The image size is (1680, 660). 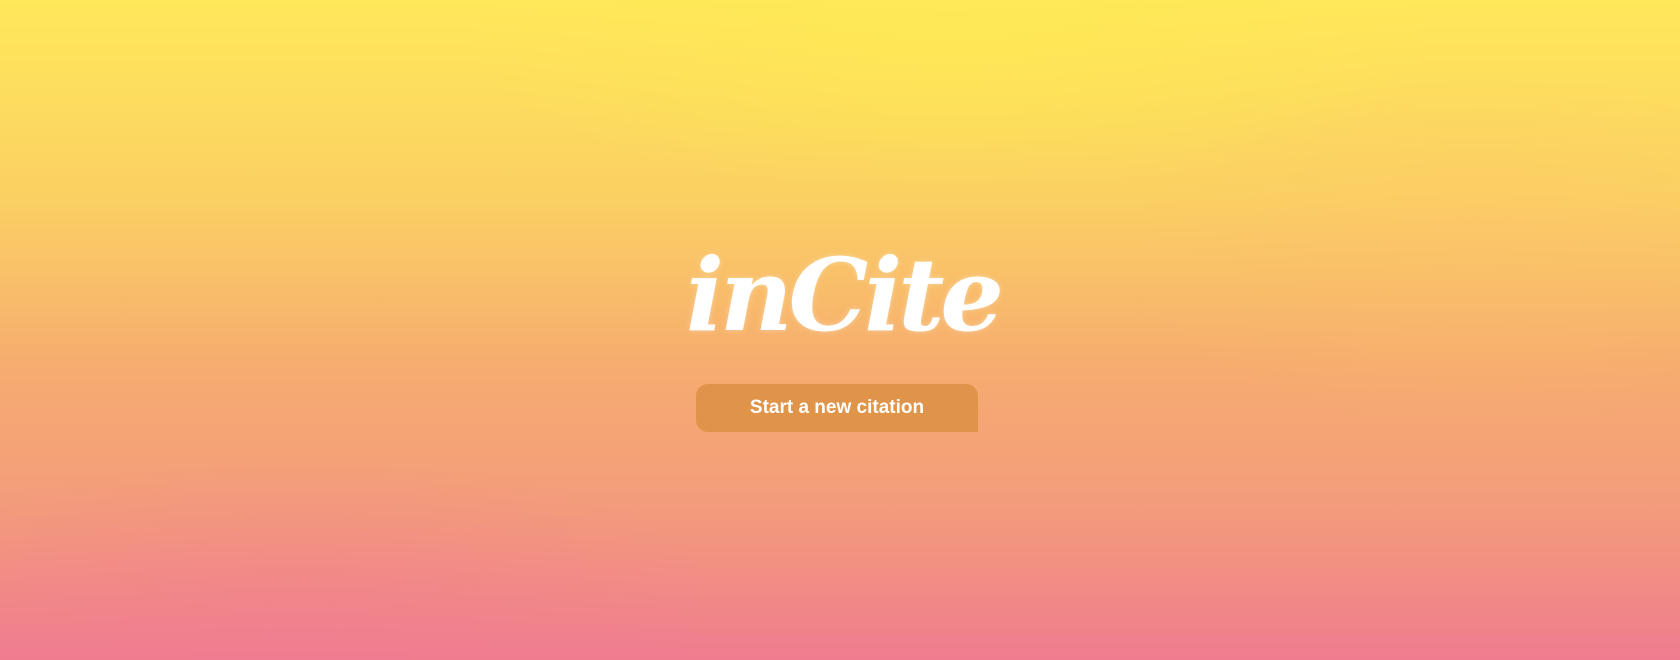 I want to click on logo-wordmark: inCite, so click(x=844, y=295).